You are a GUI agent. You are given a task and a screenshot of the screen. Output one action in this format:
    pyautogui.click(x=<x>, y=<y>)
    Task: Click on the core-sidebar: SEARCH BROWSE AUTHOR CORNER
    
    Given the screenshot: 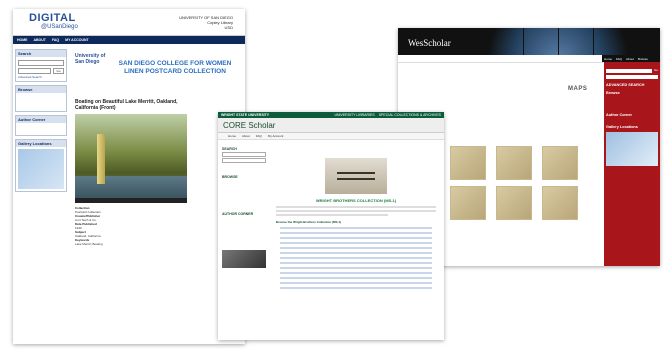 What is the action you would take?
    pyautogui.click(x=244, y=206)
    